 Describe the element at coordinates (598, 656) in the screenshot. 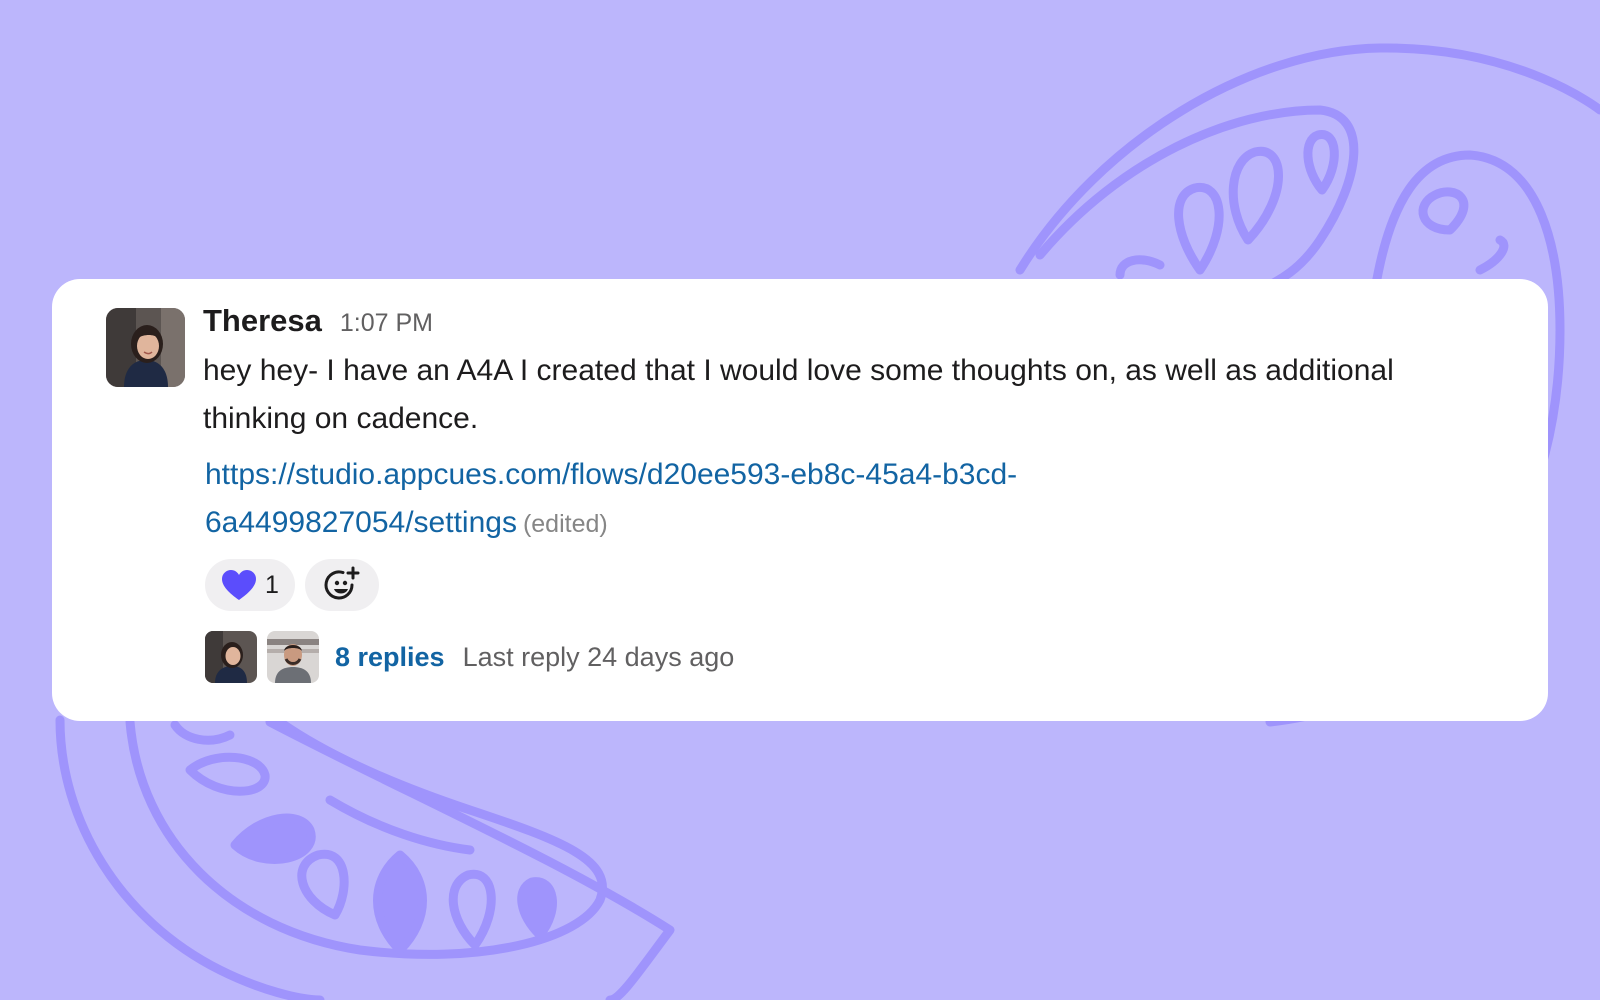

I see `last-reply-text: Last reply 24 days ago` at that location.